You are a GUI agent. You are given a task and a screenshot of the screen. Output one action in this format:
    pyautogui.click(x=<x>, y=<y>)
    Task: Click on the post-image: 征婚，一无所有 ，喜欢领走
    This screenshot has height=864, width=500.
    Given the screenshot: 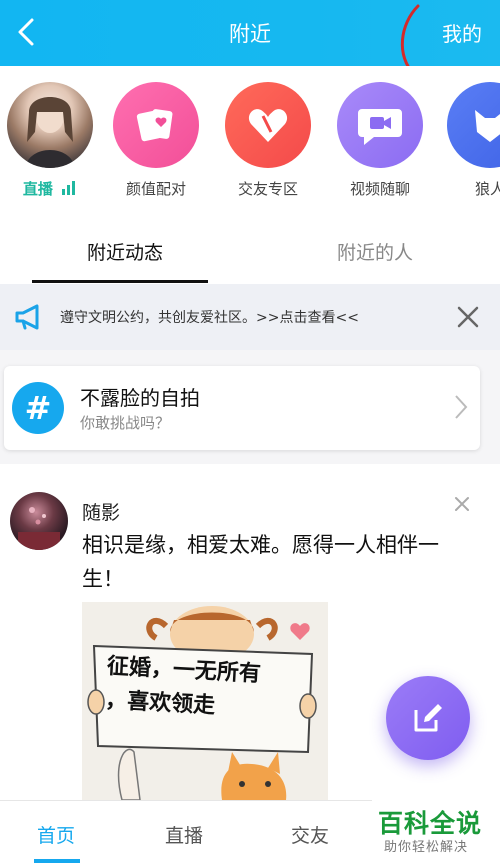 What is the action you would take?
    pyautogui.click(x=205, y=701)
    